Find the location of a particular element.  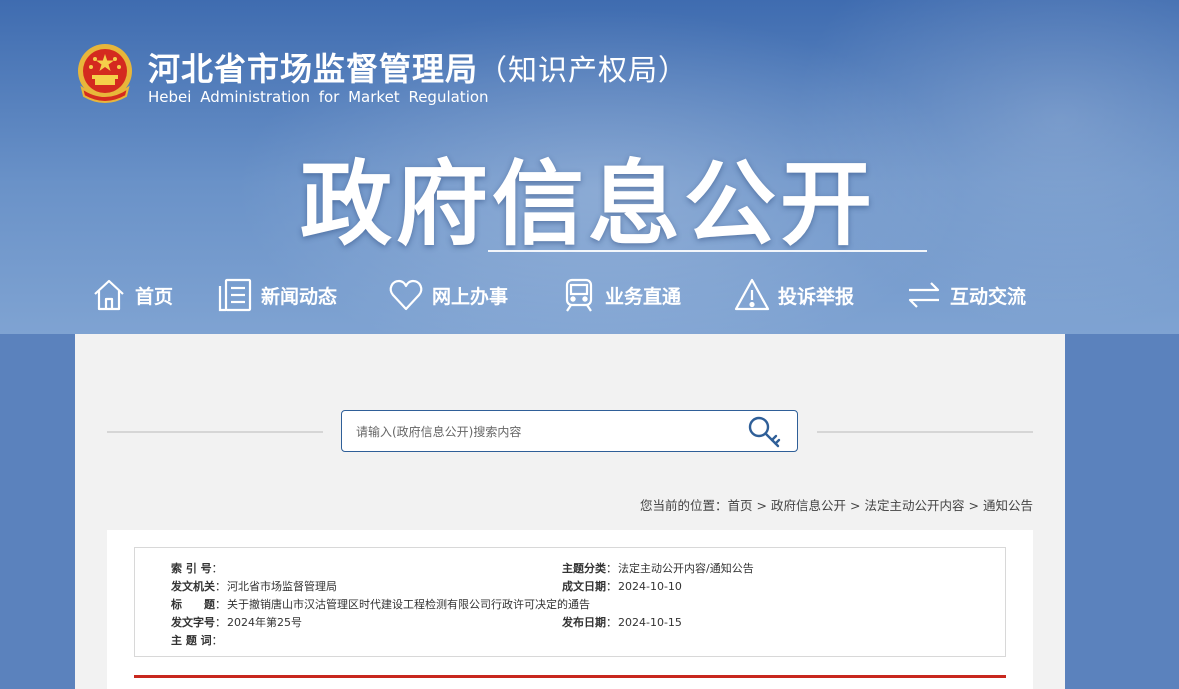

breadcrumb-home: 首页 is located at coordinates (739, 505).